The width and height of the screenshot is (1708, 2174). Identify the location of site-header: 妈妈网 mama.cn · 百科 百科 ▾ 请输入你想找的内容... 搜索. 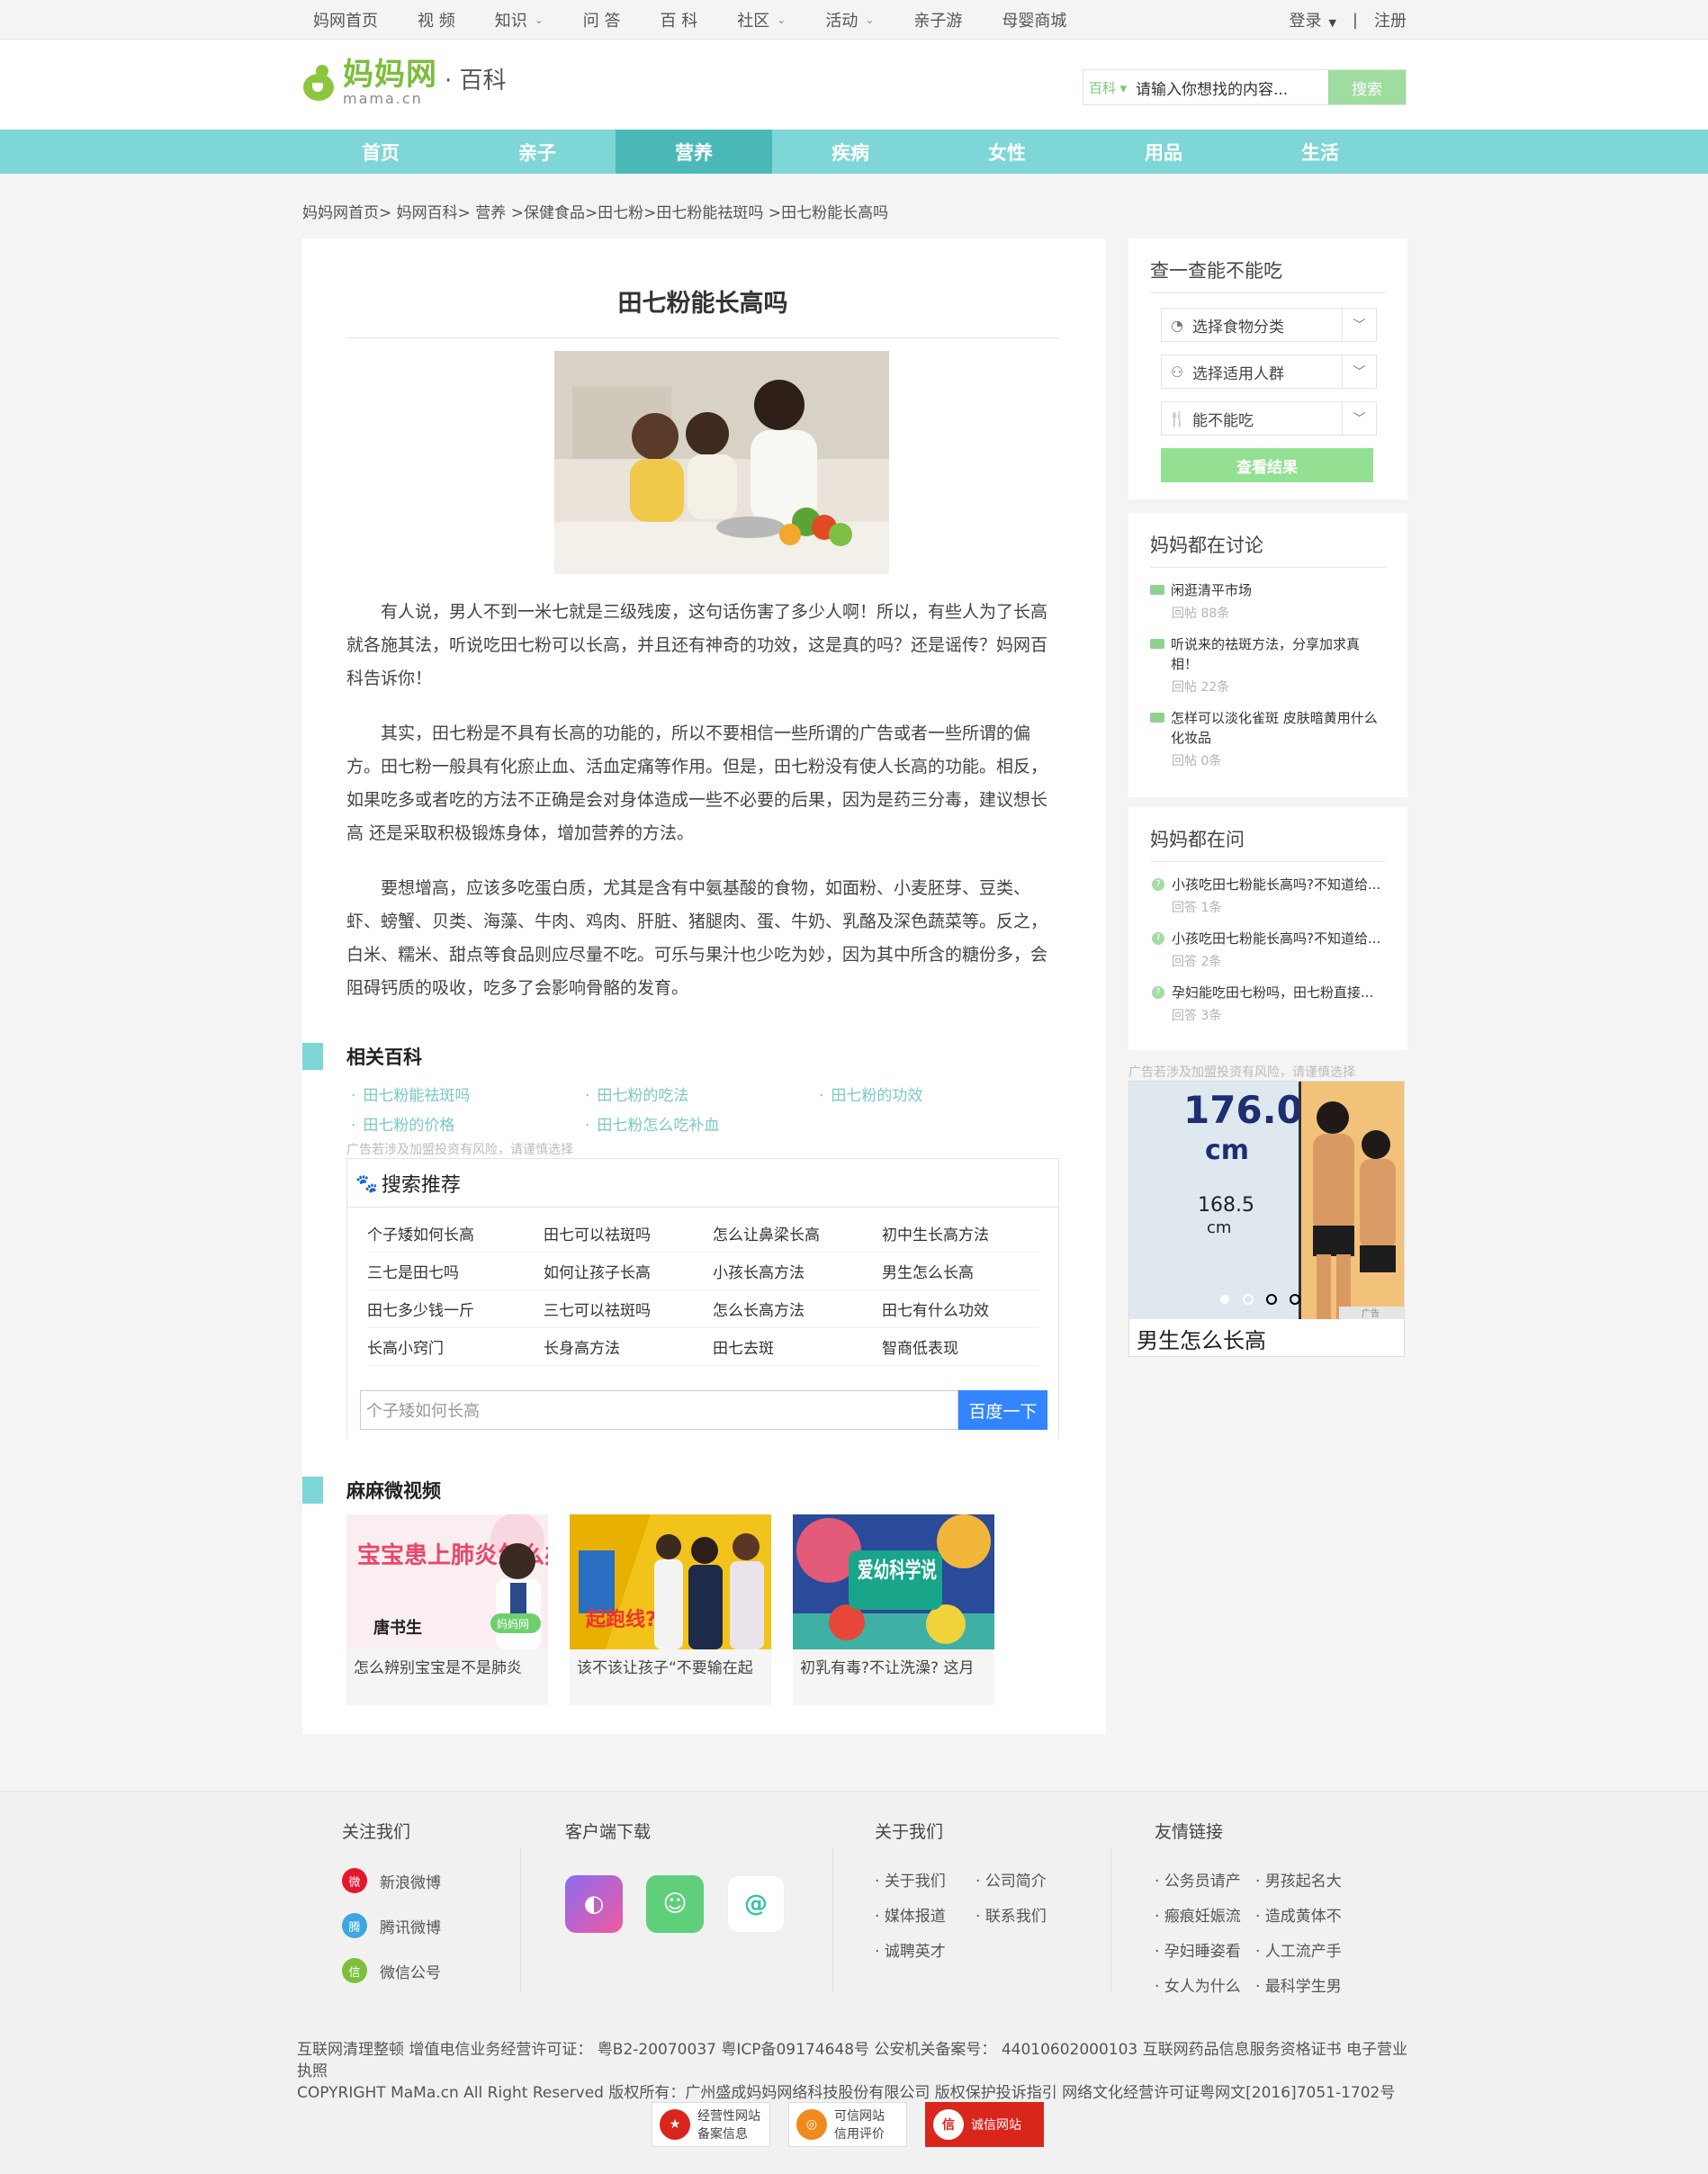
(854, 85).